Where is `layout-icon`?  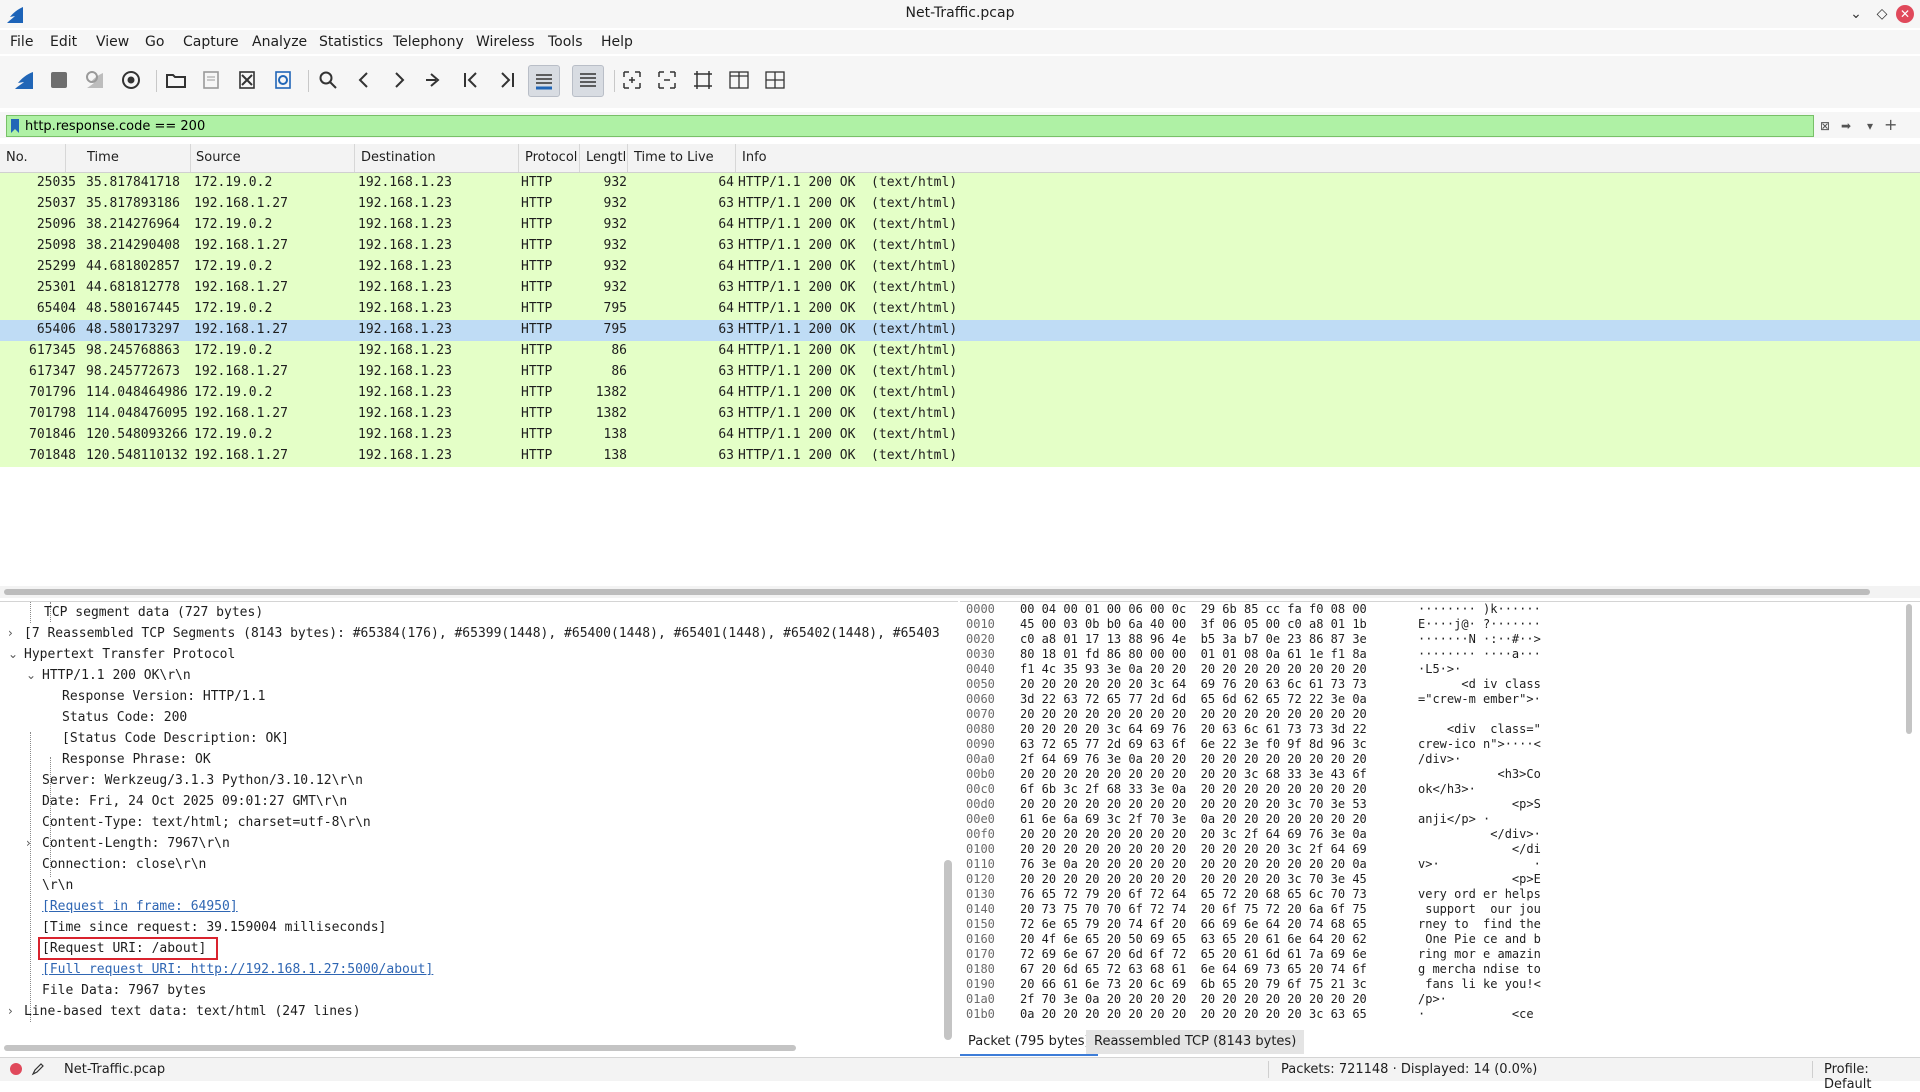
layout-icon is located at coordinates (775, 80).